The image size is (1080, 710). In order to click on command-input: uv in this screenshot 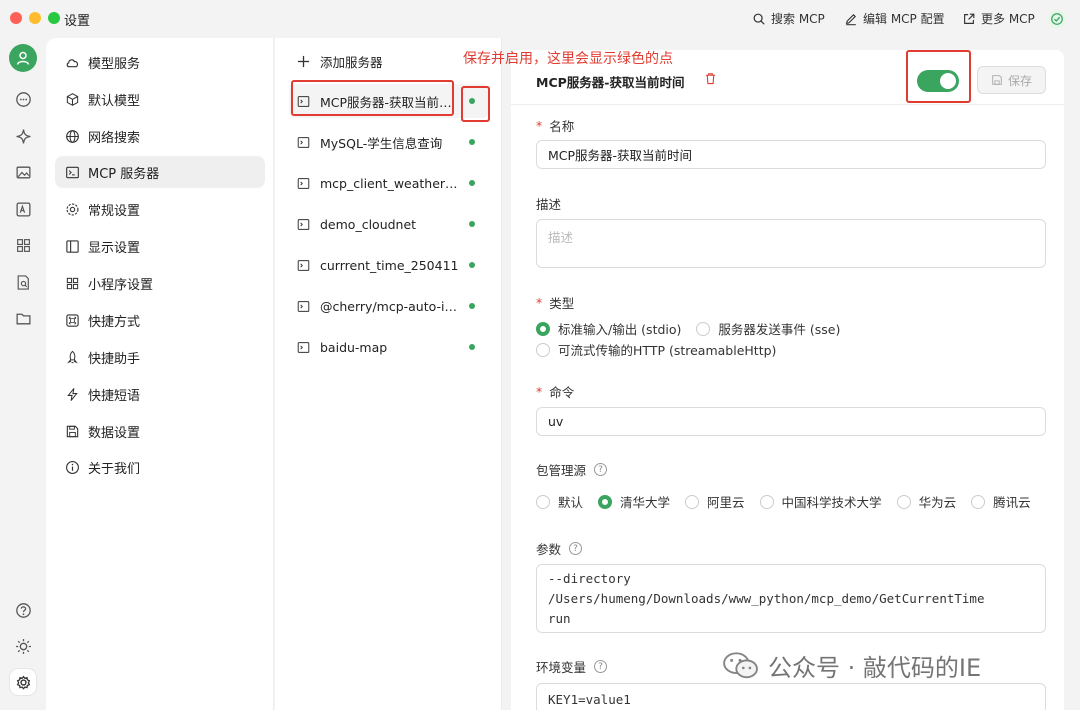, I will do `click(791, 421)`.